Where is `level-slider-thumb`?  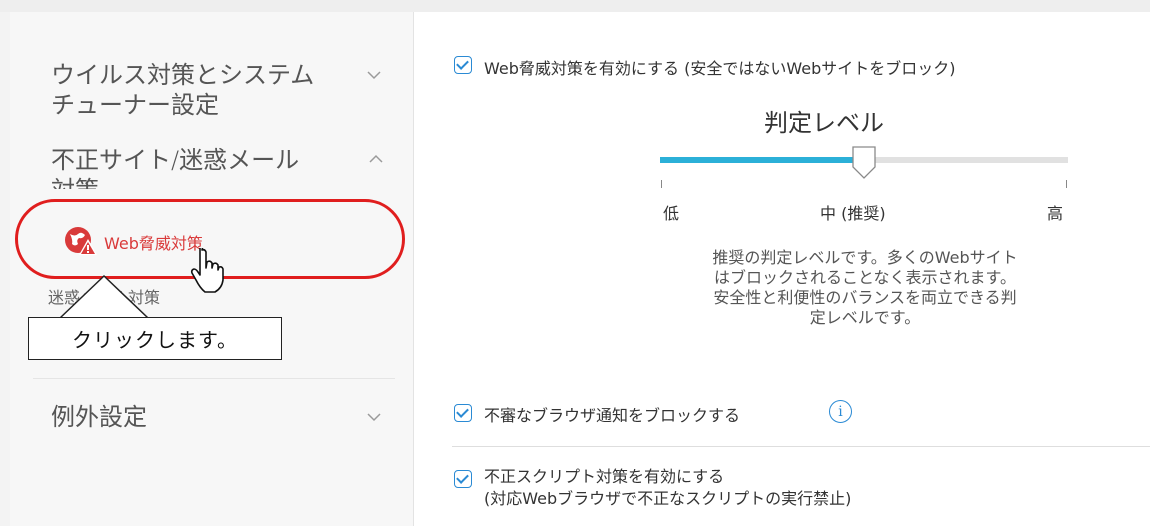
level-slider-thumb is located at coordinates (865, 163).